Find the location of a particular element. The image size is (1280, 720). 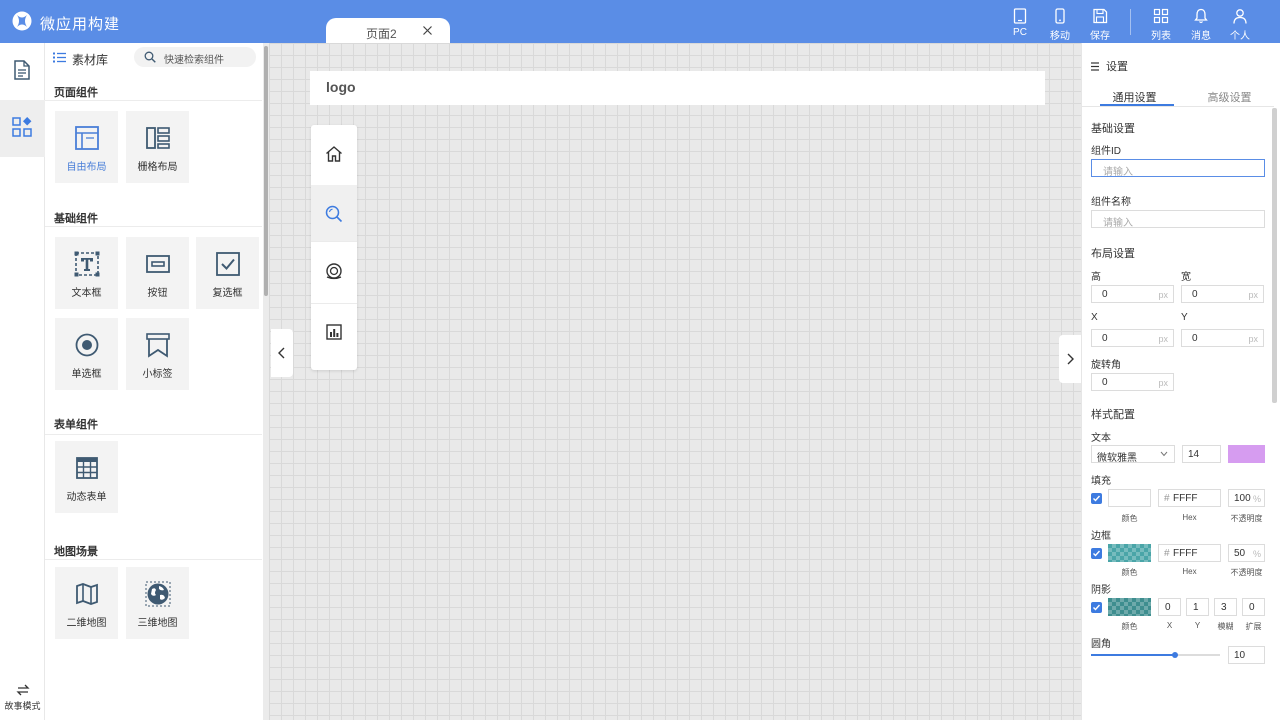

component-radio: 单选框 is located at coordinates (86, 354).